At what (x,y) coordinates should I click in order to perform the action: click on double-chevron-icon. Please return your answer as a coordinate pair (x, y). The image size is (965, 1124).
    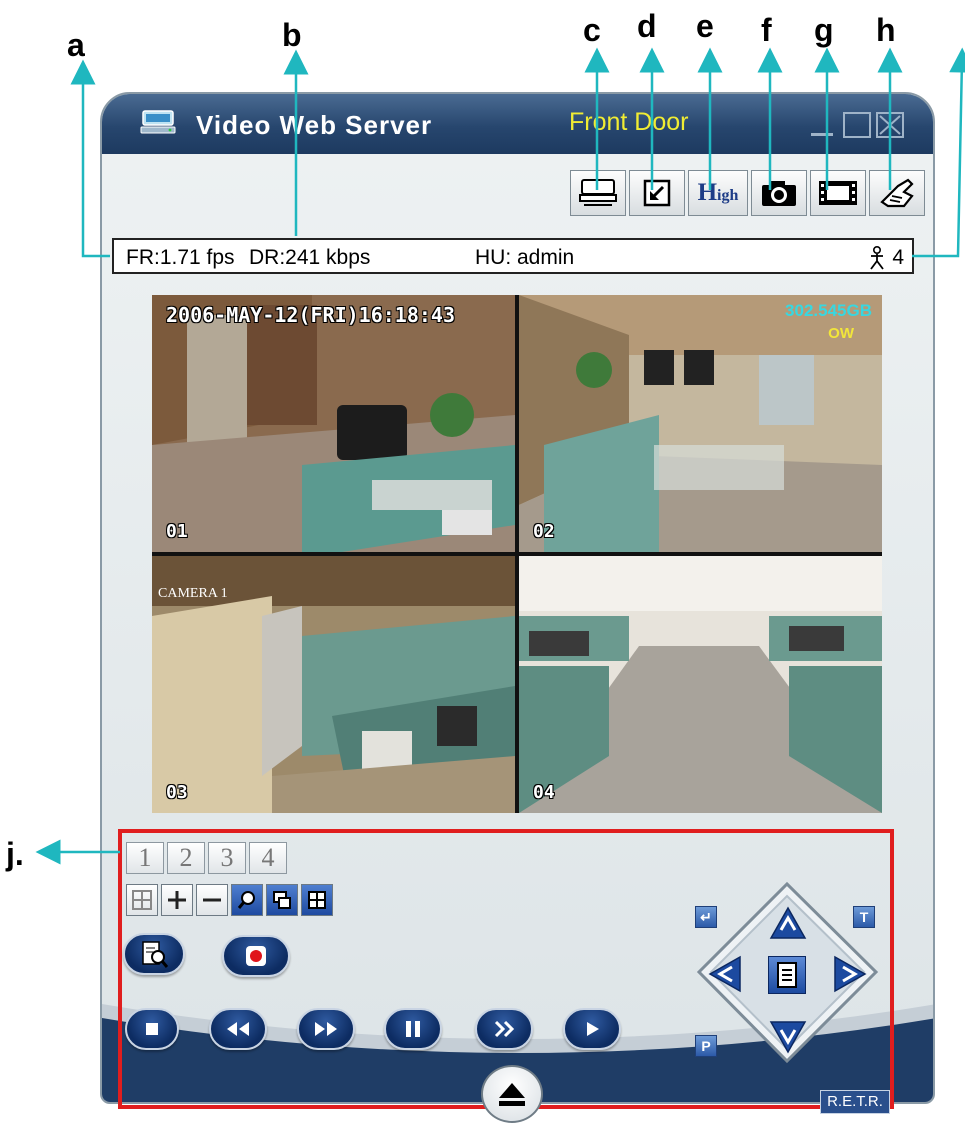
    Looking at the image, I should click on (504, 1029).